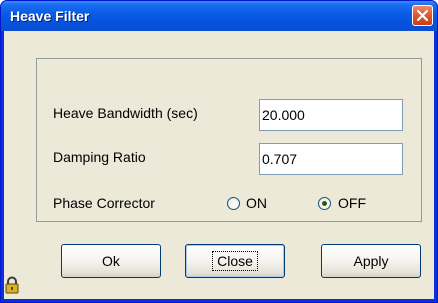 The height and width of the screenshot is (303, 438). I want to click on apply-button-label: Apply, so click(371, 261).